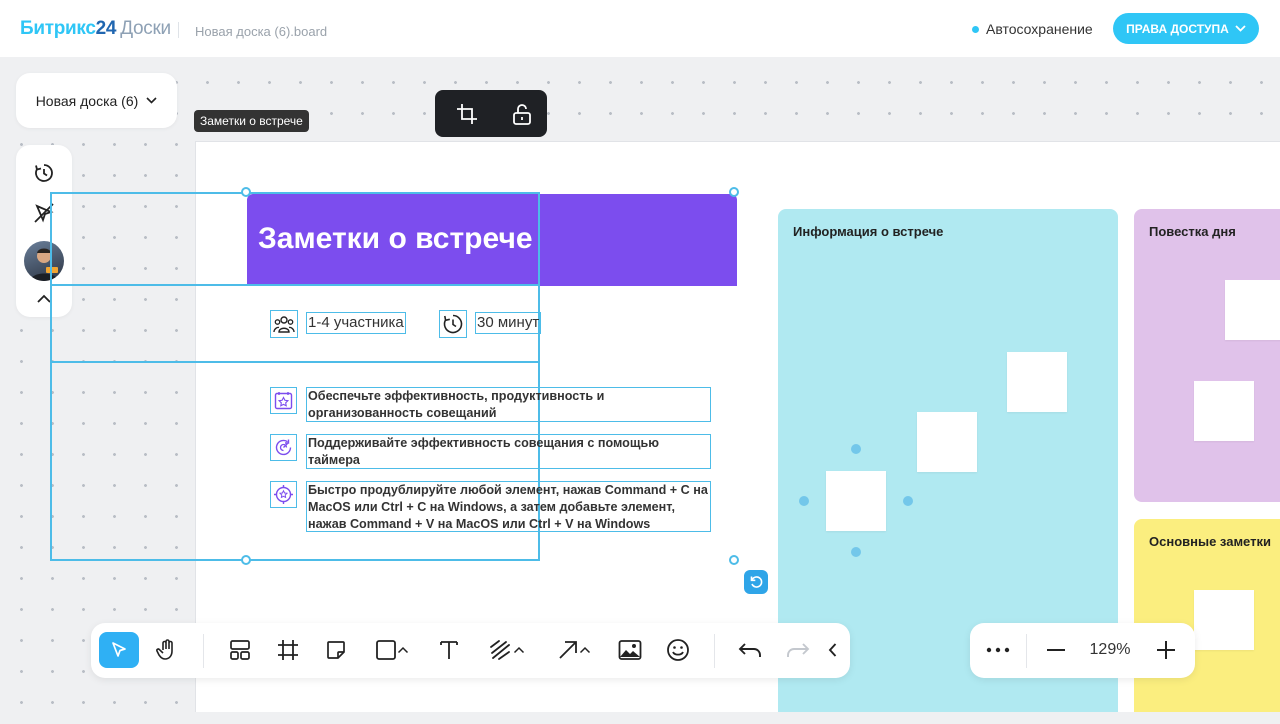 This screenshot has height=724, width=1280. I want to click on chevron-left-icon, so click(832, 650).